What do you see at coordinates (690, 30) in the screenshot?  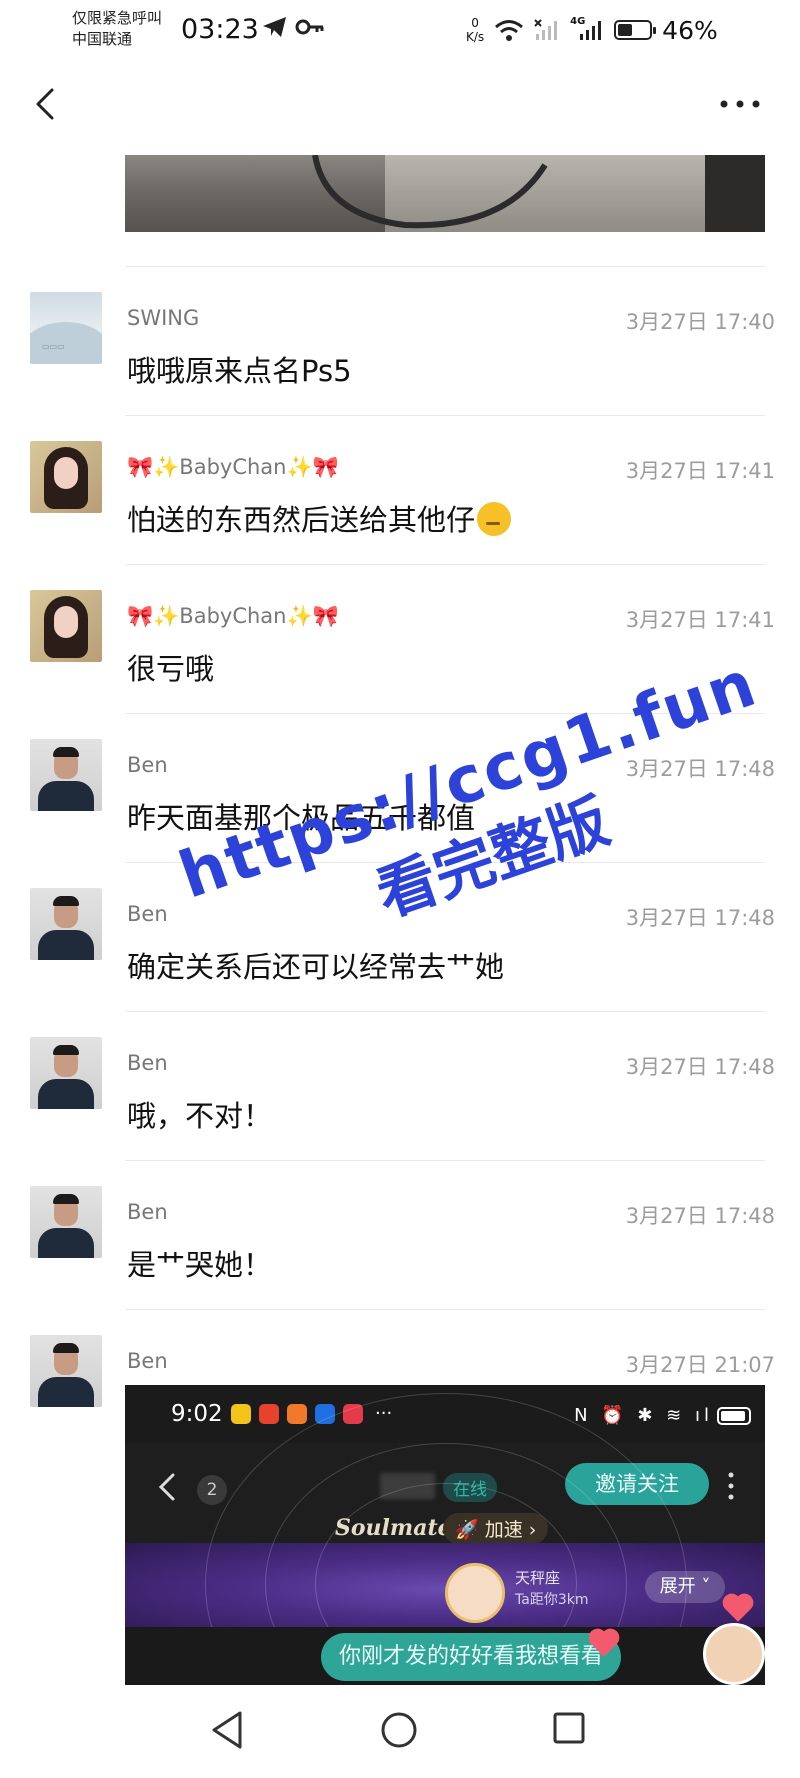 I see `battery-percent: 46%` at bounding box center [690, 30].